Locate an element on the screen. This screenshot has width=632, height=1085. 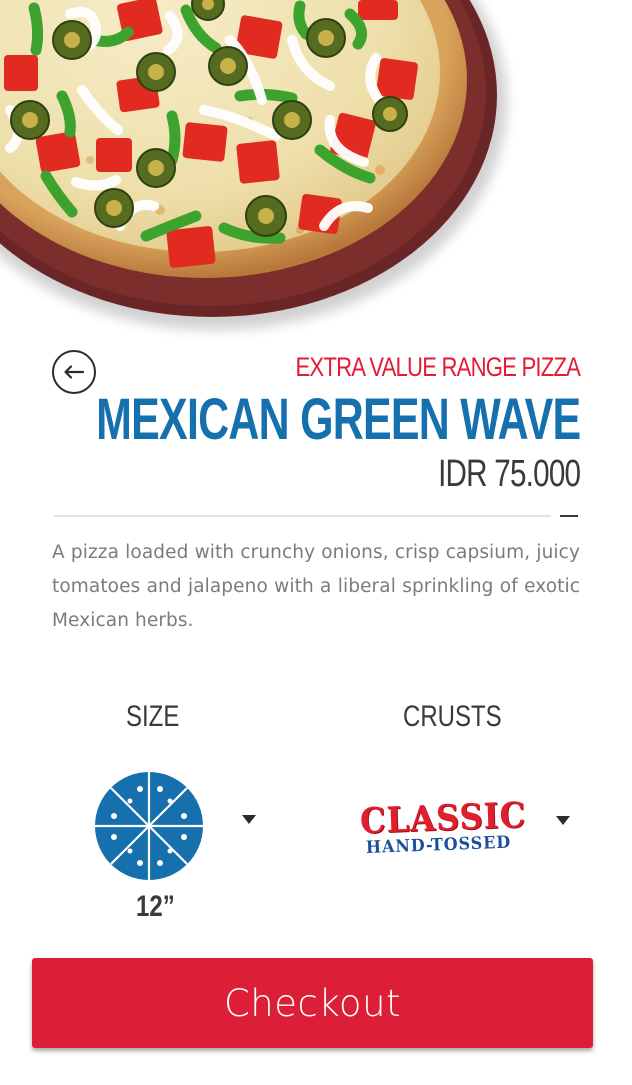
crust-selector: CLASSIC HAND-TOSSED is located at coordinates (471, 832).